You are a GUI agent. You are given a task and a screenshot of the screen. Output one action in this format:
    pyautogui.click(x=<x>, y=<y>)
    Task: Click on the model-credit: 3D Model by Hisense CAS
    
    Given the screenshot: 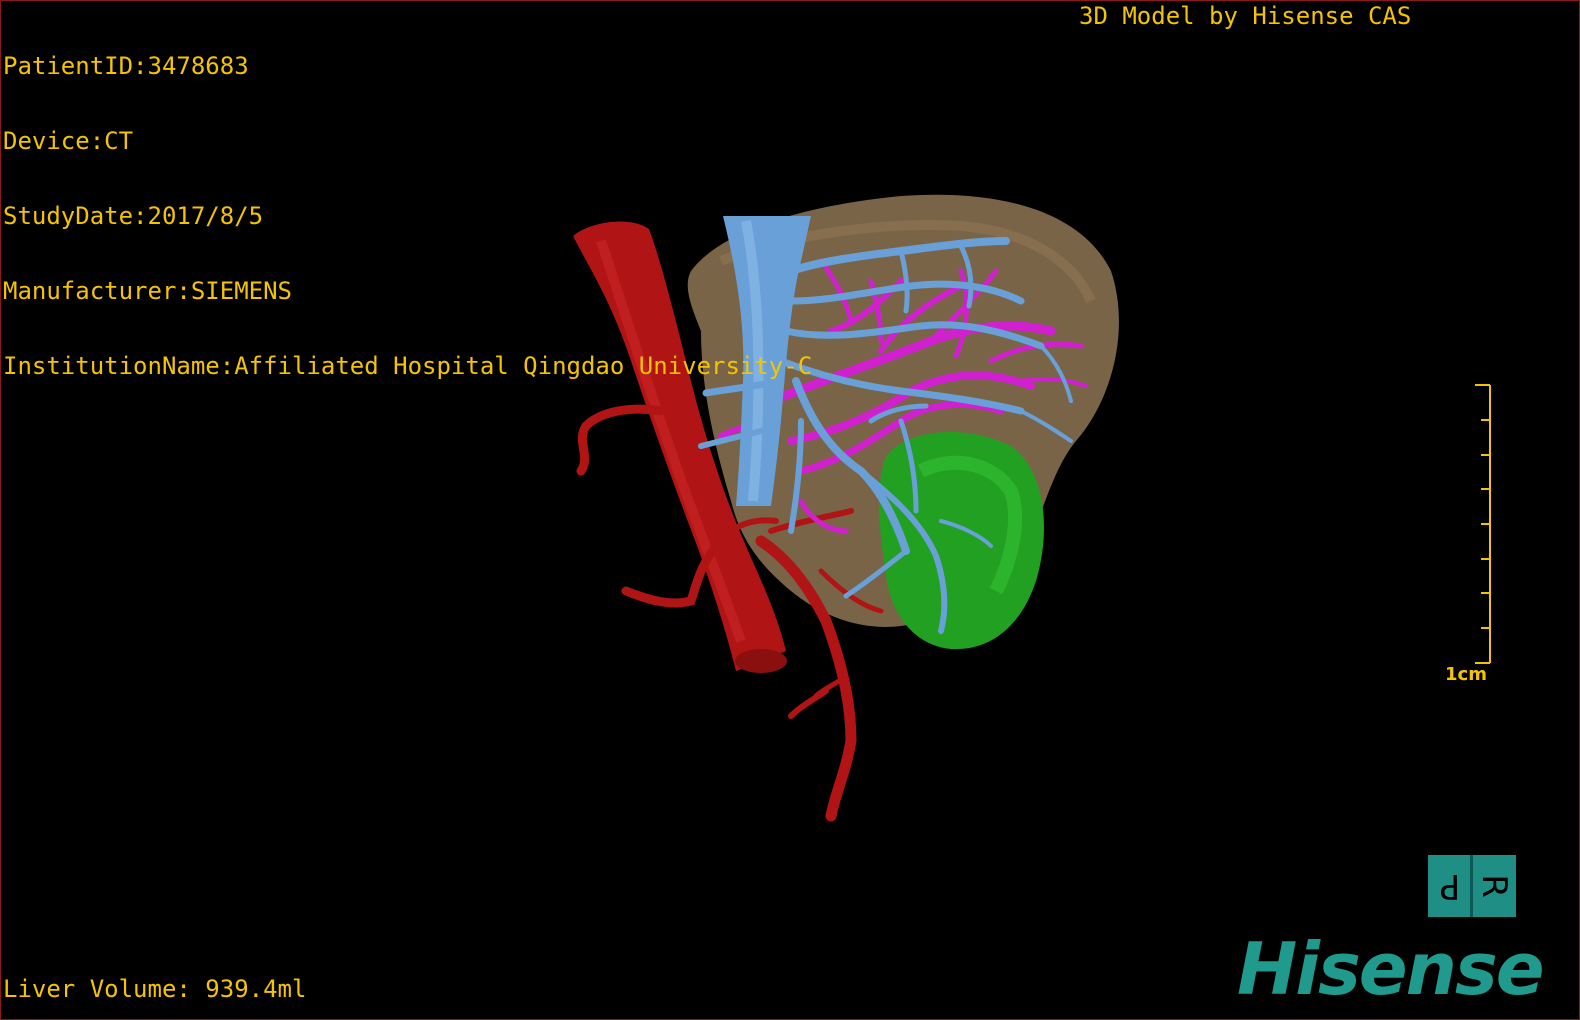 What is the action you would take?
    pyautogui.click(x=1245, y=16)
    